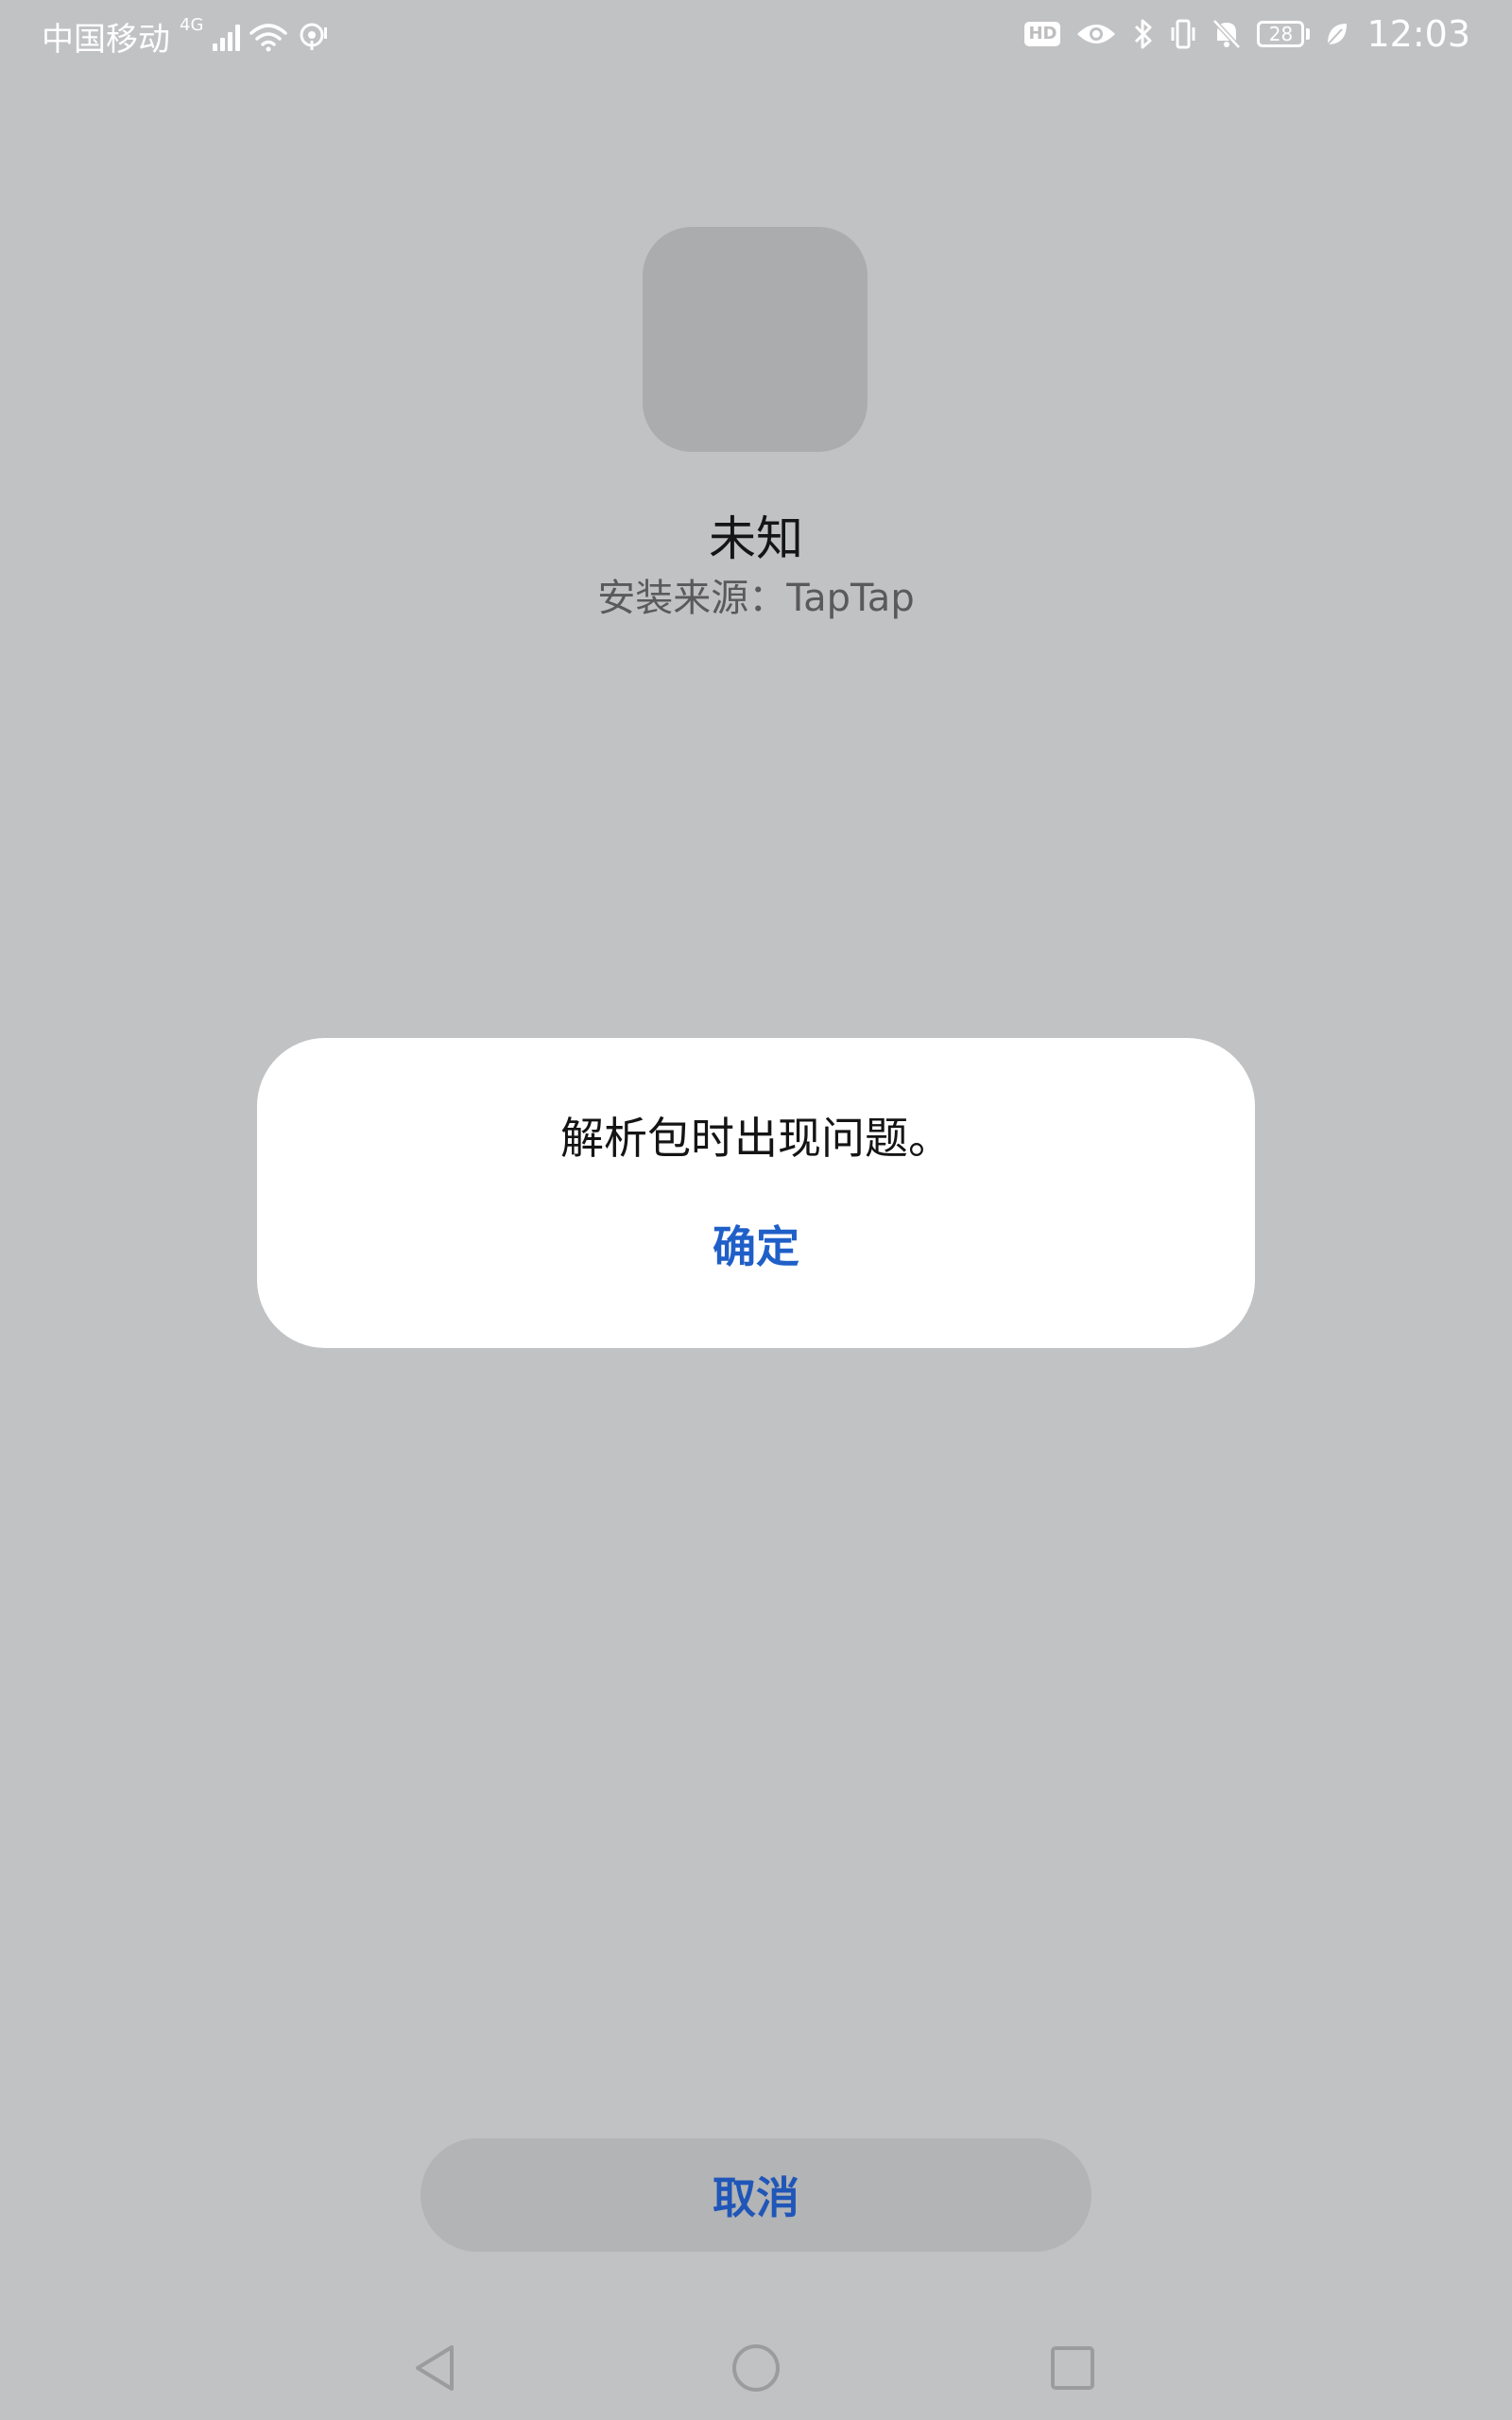 The width and height of the screenshot is (1512, 2420). What do you see at coordinates (1042, 34) in the screenshot?
I see `hd-icon: HD` at bounding box center [1042, 34].